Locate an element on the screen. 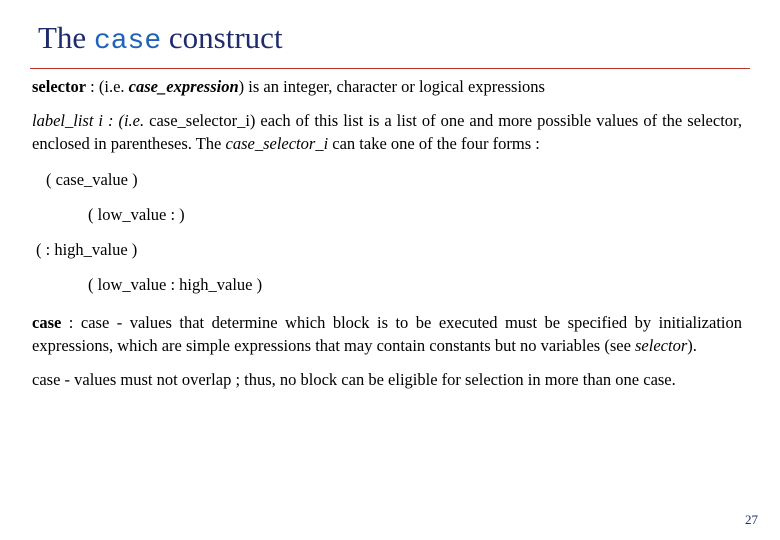 The height and width of the screenshot is (540, 780). label-list-plain-1: case_selector_i is located at coordinates (197, 120).